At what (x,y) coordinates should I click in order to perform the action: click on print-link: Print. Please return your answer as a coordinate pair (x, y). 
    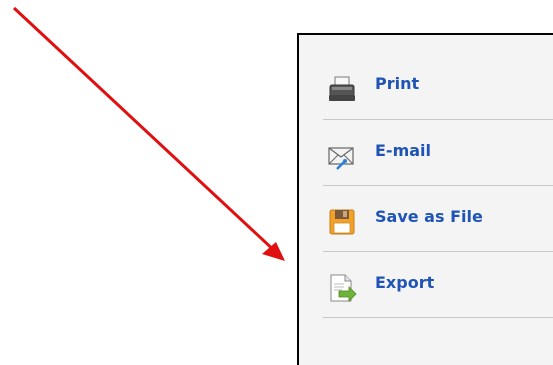
    Looking at the image, I should click on (397, 83).